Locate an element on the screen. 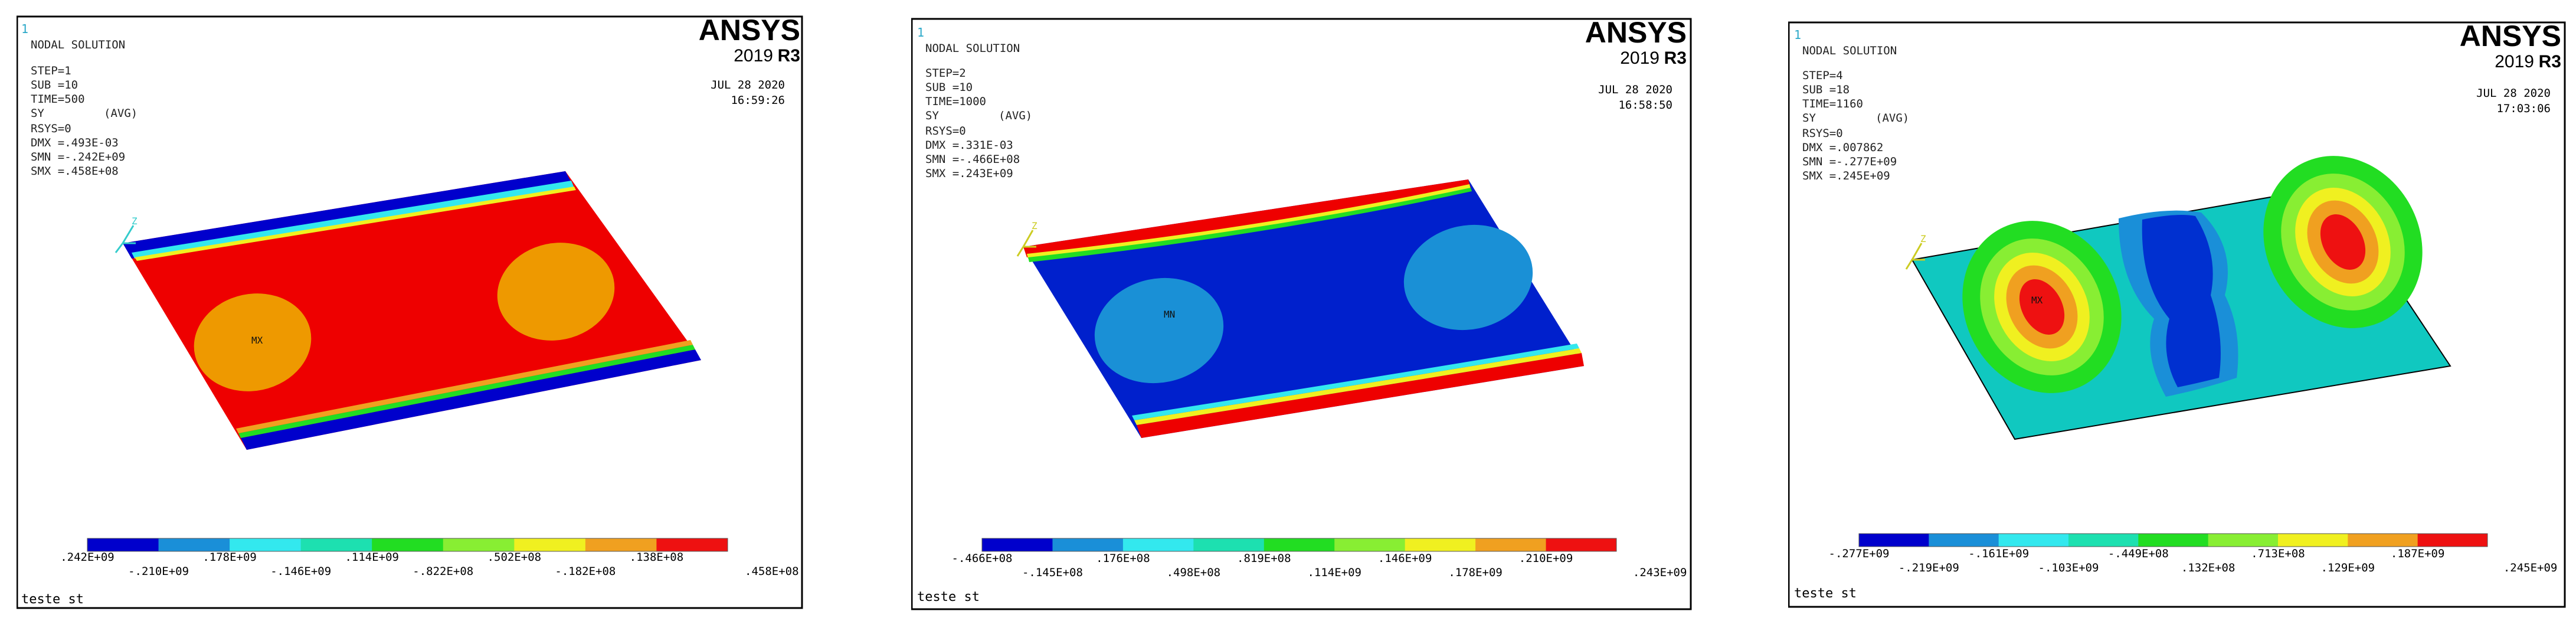 The height and width of the screenshot is (621, 2576). legend-tick-label: .819E+08 is located at coordinates (1264, 558).